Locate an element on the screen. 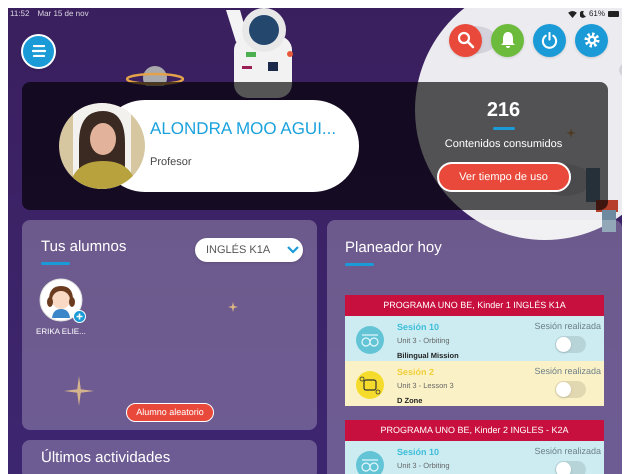  random-student-button: Alumno aleatorio is located at coordinates (170, 412).